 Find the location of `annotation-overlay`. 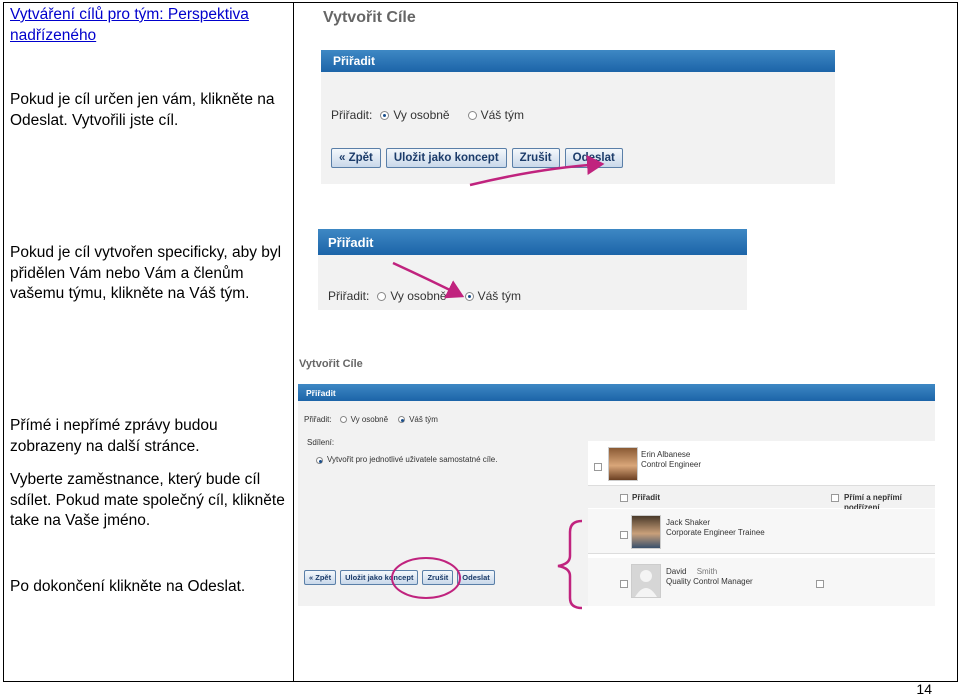

annotation-overlay is located at coordinates (498, 382).